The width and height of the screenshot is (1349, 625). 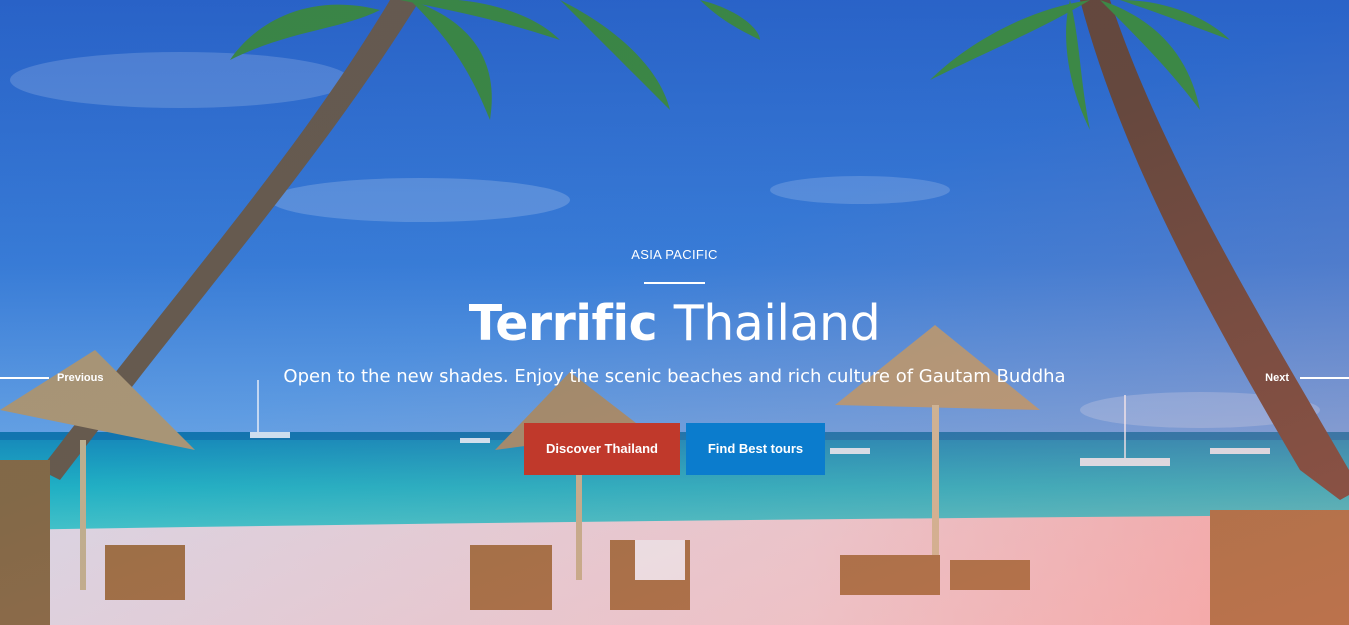 I want to click on region-label: ASIA PACIFIC, so click(x=674, y=254).